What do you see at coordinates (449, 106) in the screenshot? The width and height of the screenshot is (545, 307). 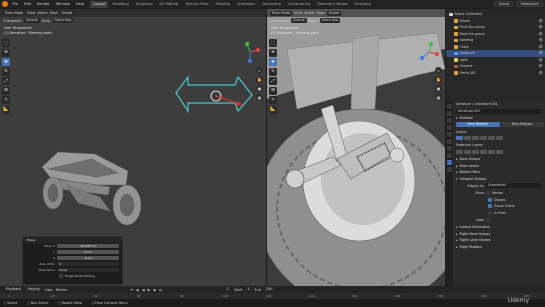 I see `tool-tab-icon` at bounding box center [449, 106].